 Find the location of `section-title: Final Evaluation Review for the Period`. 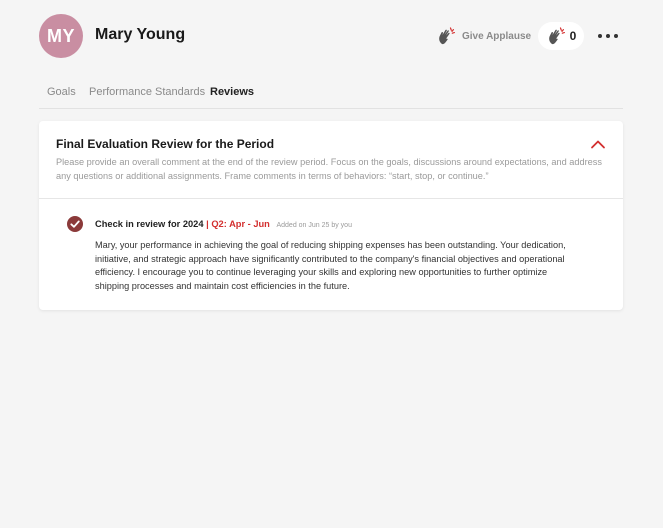

section-title: Final Evaluation Review for the Period is located at coordinates (165, 144).